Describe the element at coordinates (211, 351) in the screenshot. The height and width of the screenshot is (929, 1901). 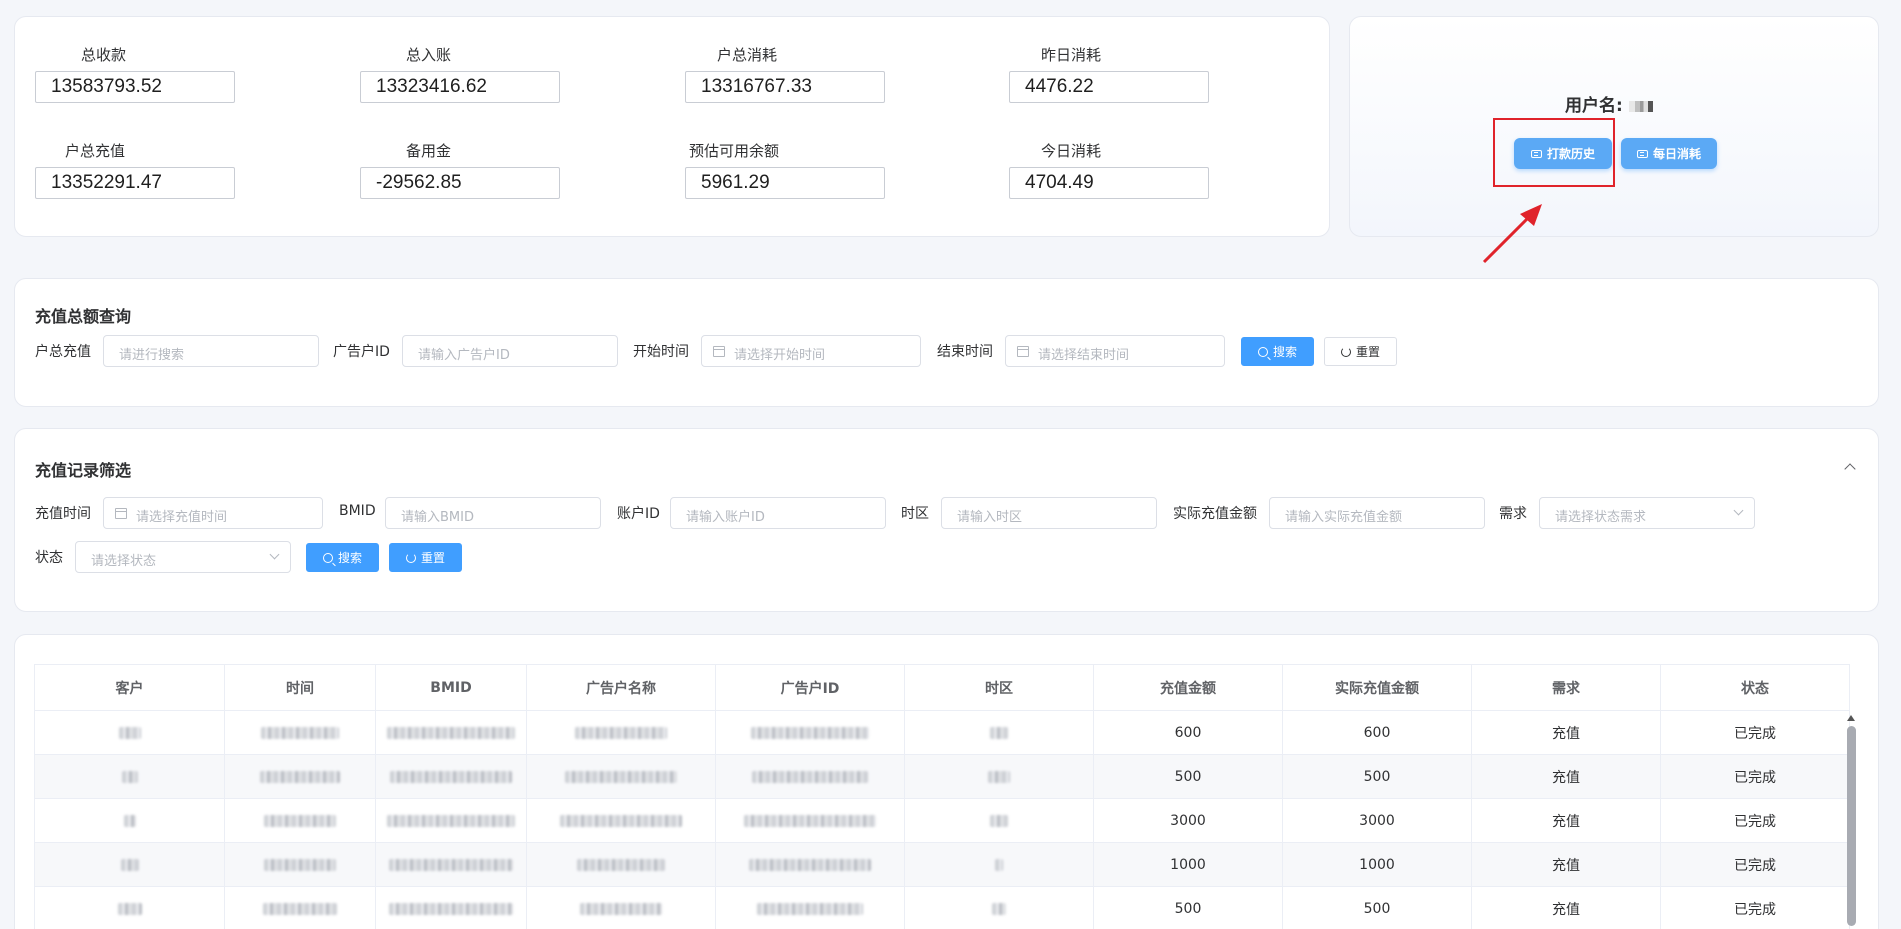
I see `recharge-search-input: 请进行搜索` at that location.